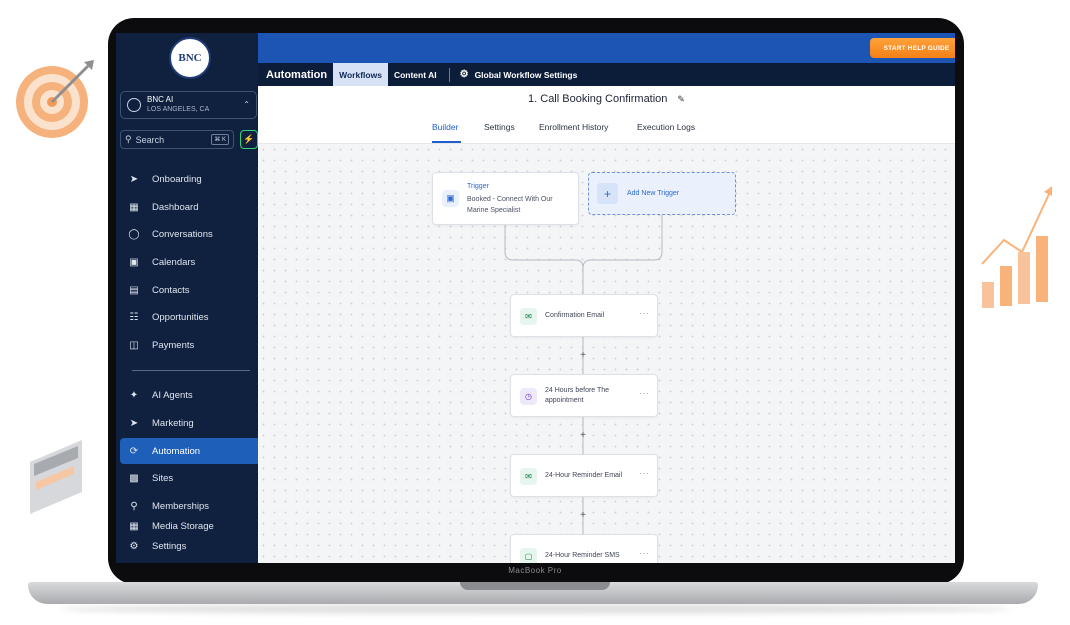 This screenshot has width=1070, height=625. Describe the element at coordinates (188, 105) in the screenshot. I see `account-switcher: BNC AI LOS ANGELES, CA ⌃` at that location.